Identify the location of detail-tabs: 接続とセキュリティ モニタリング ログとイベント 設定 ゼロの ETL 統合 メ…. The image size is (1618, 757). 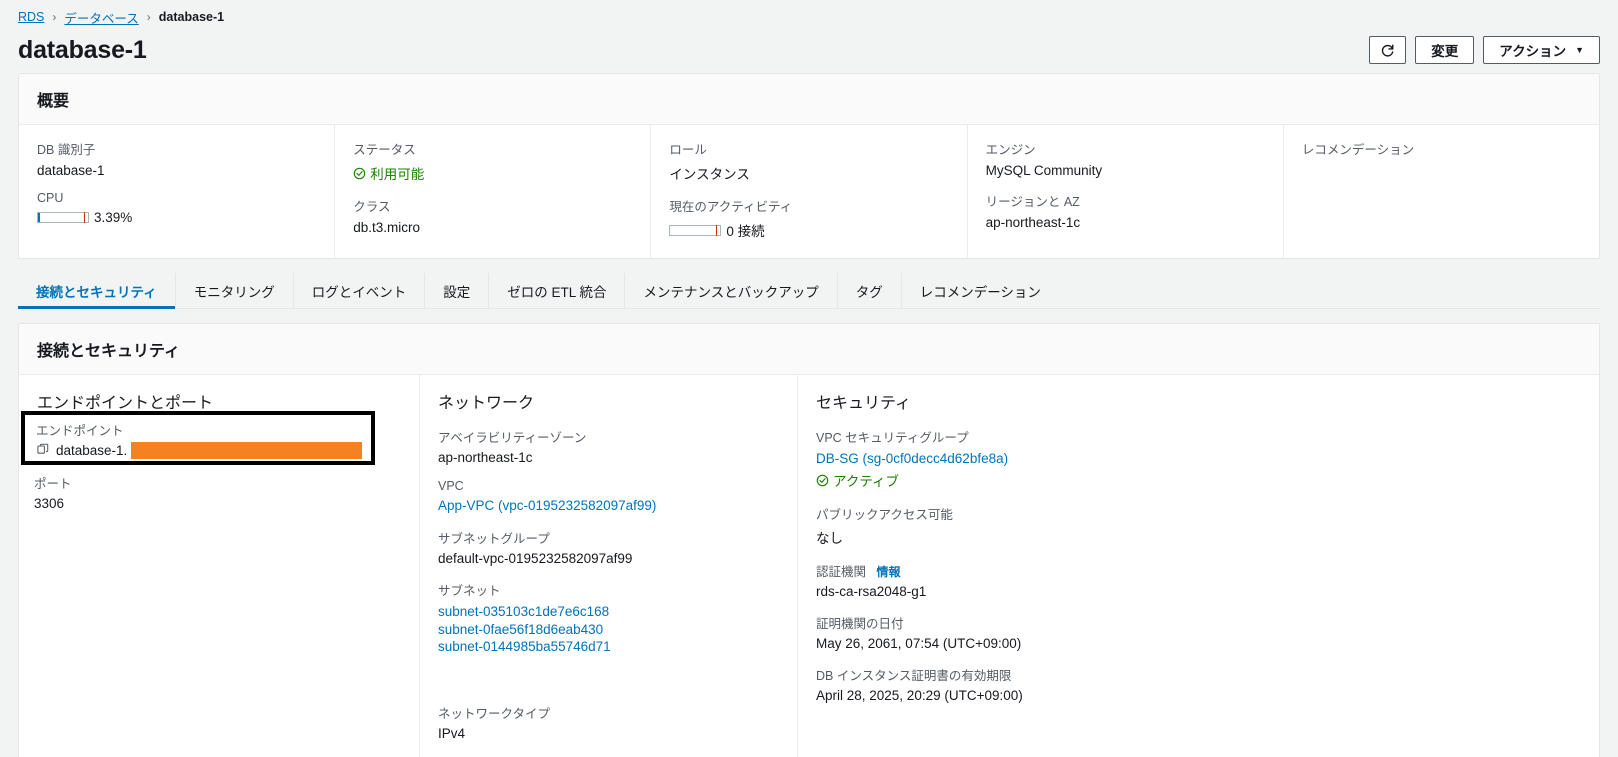
(809, 291).